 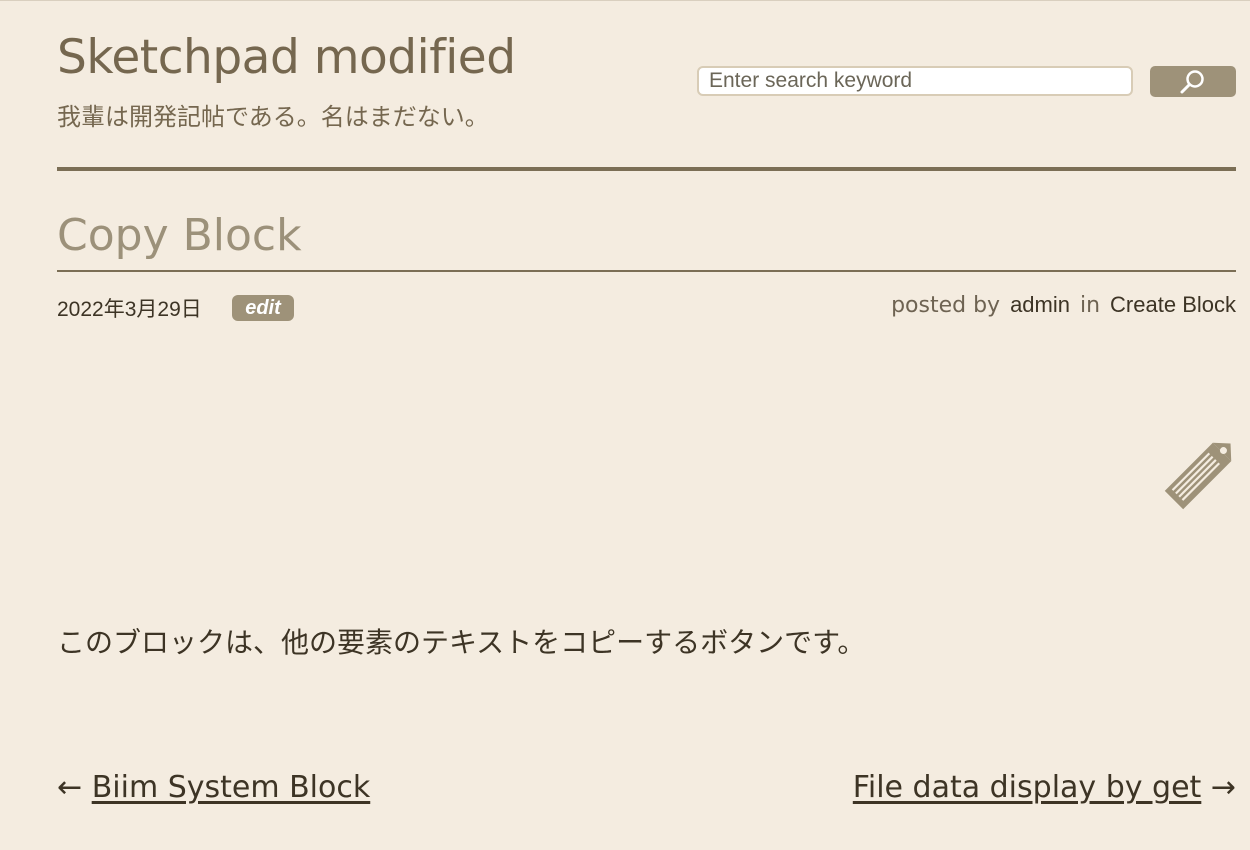 What do you see at coordinates (1173, 305) in the screenshot?
I see `category-link: Create Block` at bounding box center [1173, 305].